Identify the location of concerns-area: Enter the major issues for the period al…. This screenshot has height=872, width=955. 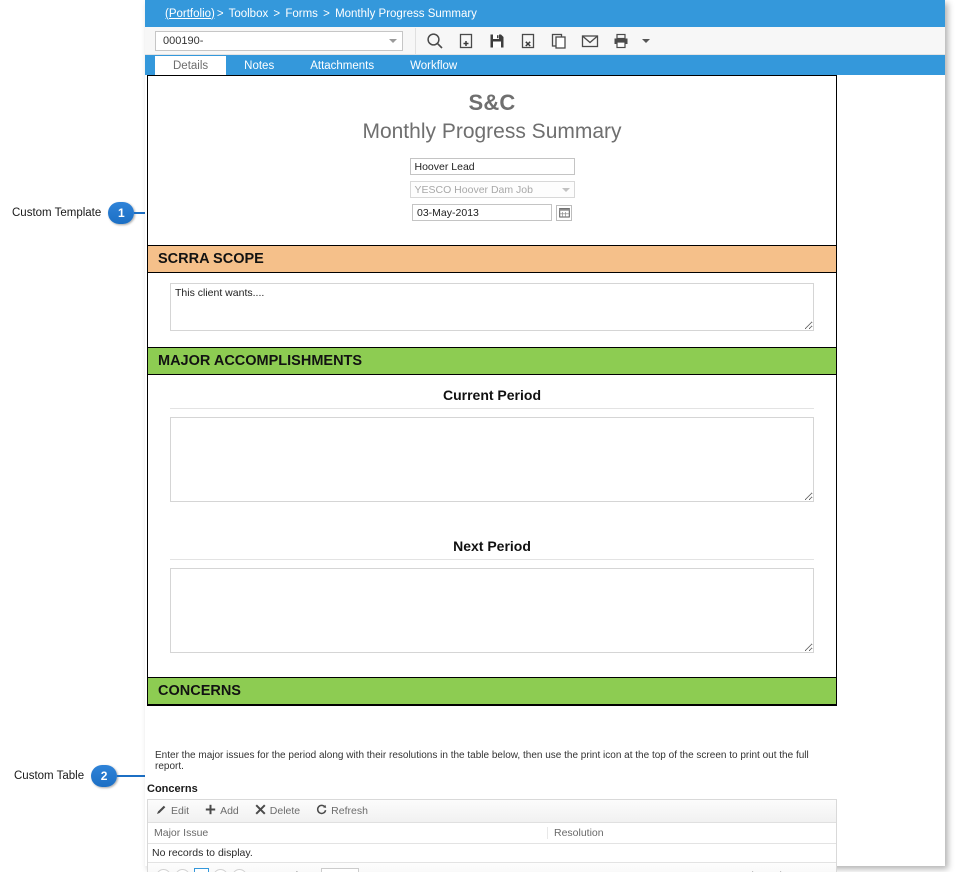
(492, 806).